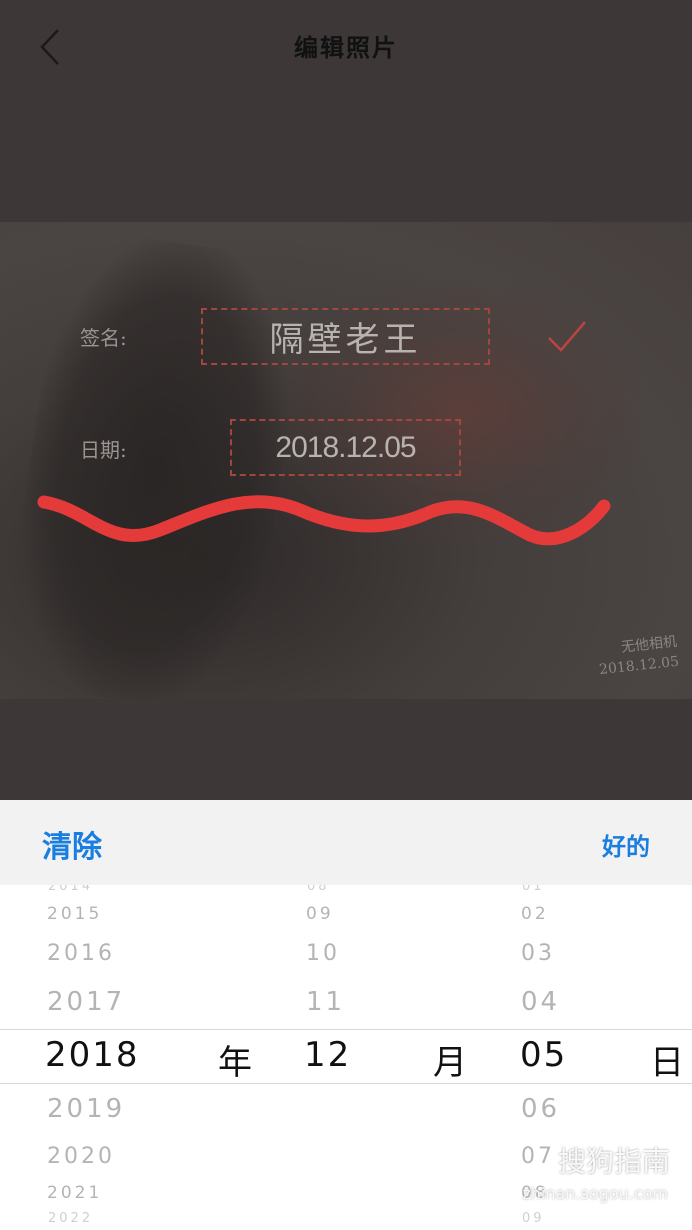  I want to click on confirm-check-button, so click(567, 337).